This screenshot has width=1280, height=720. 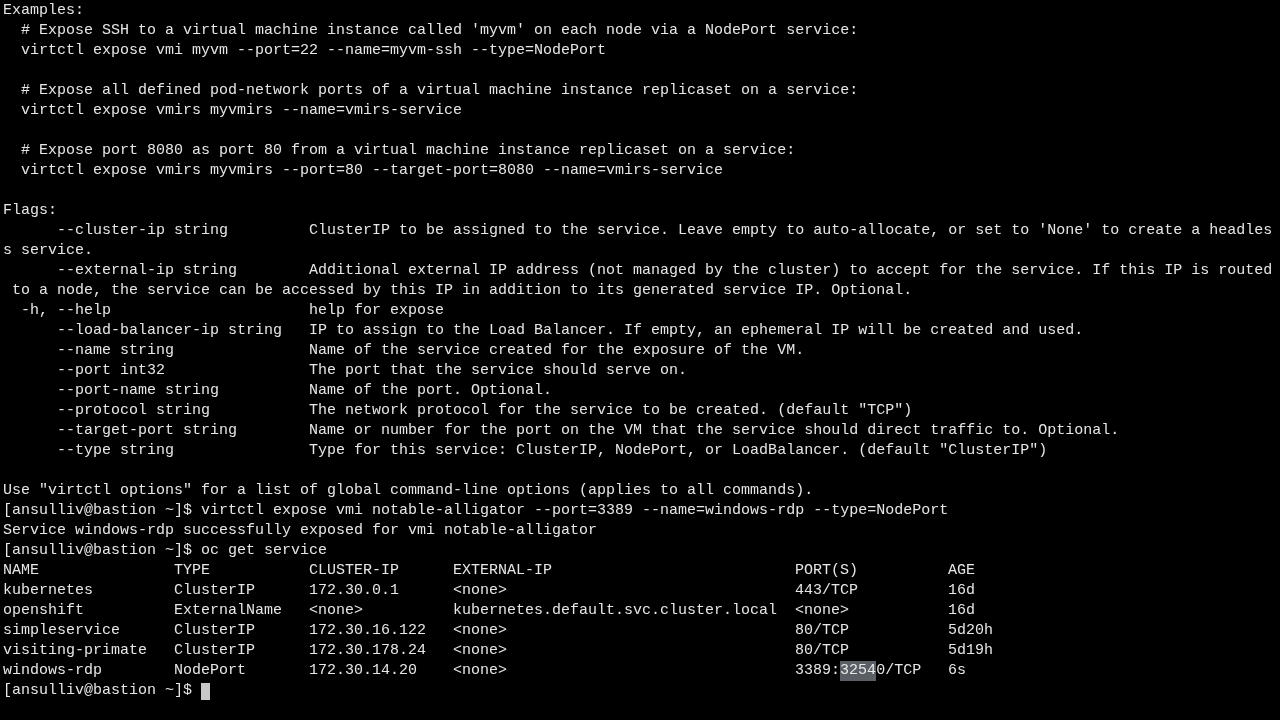 What do you see at coordinates (818, 671) in the screenshot?
I see `table-cell-text: 3389:` at bounding box center [818, 671].